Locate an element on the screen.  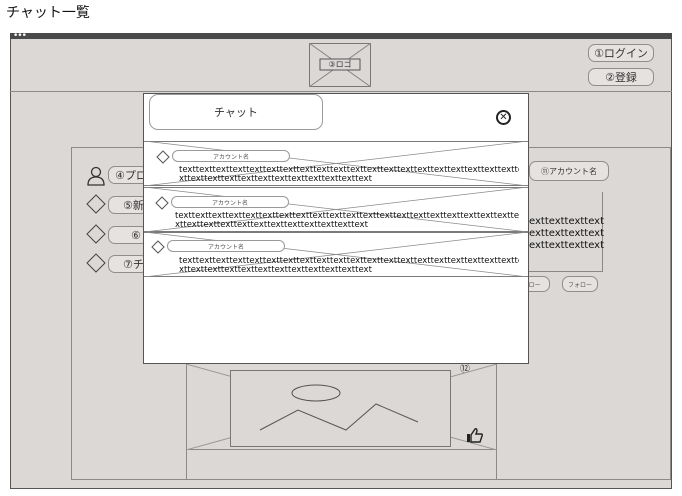
window-titlebar is located at coordinates (341, 36).